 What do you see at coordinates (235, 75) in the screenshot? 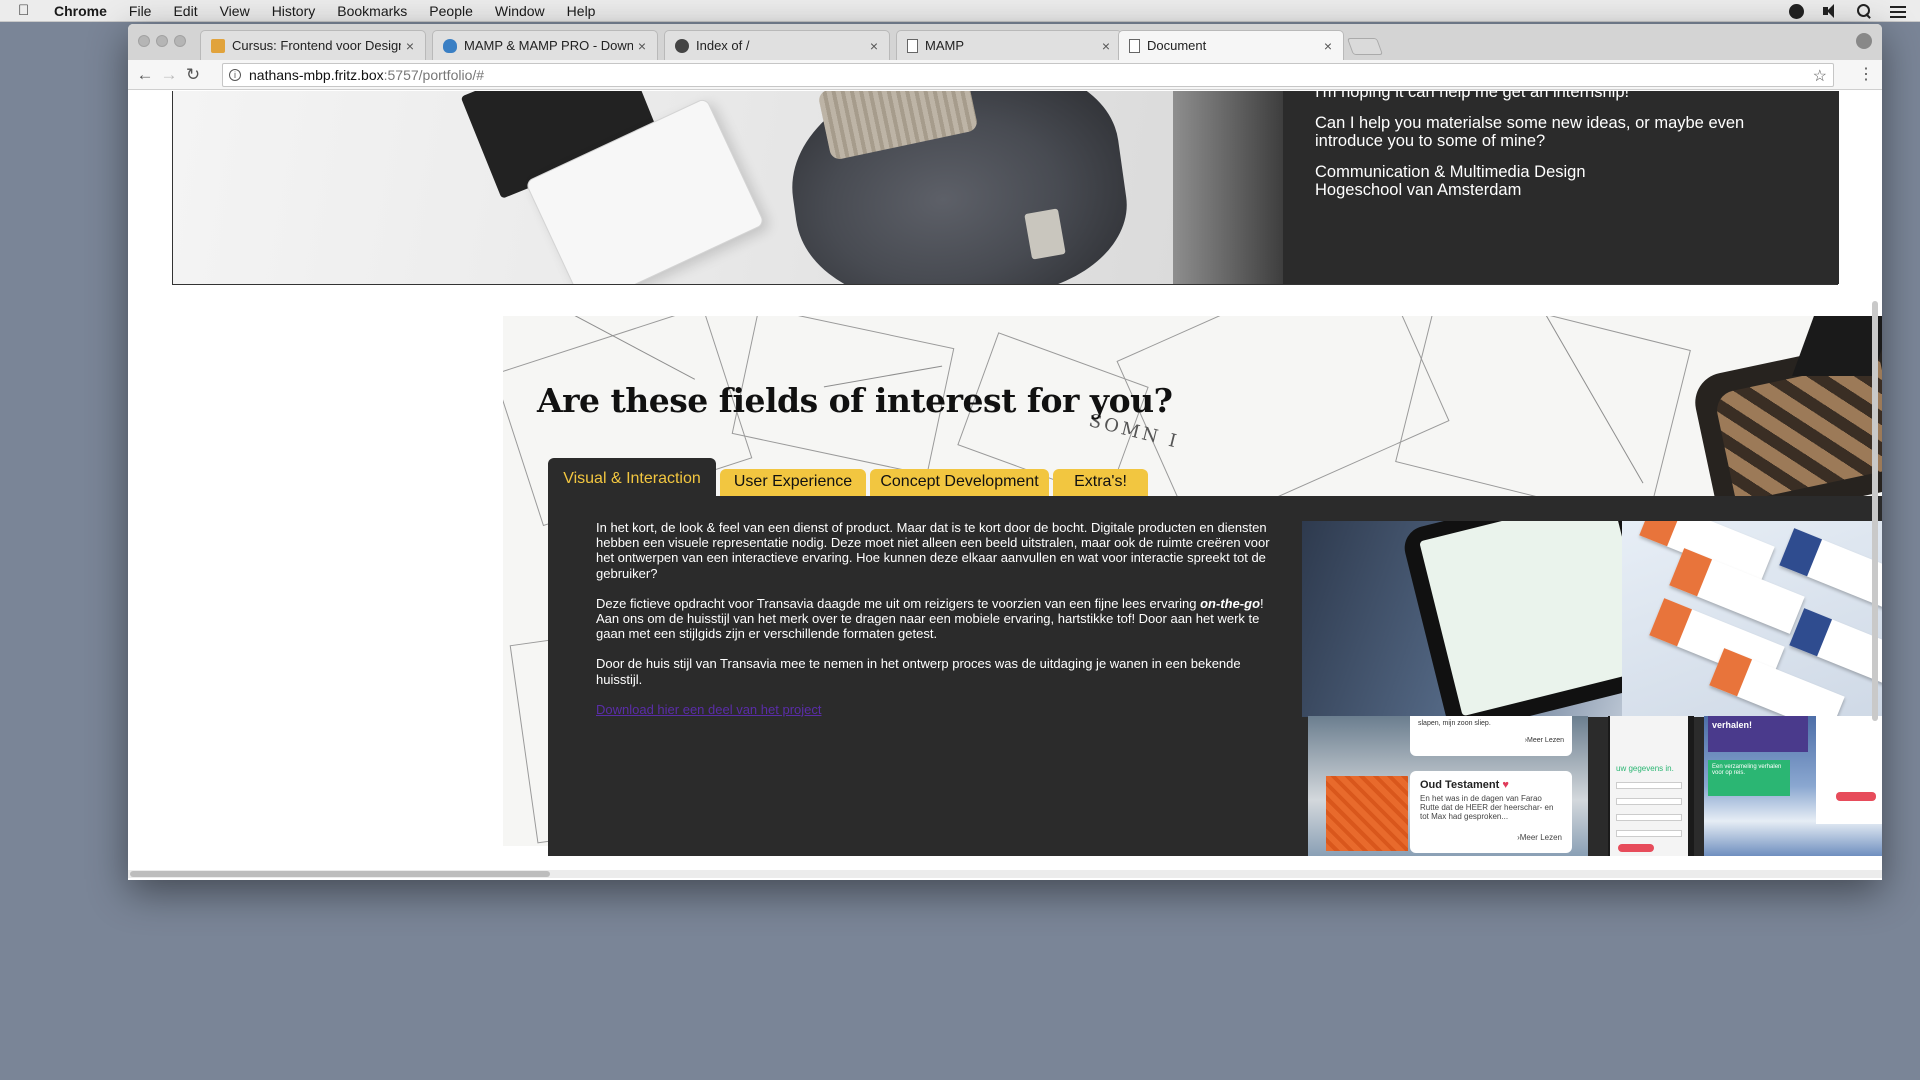
I see `site-info-icon: i` at bounding box center [235, 75].